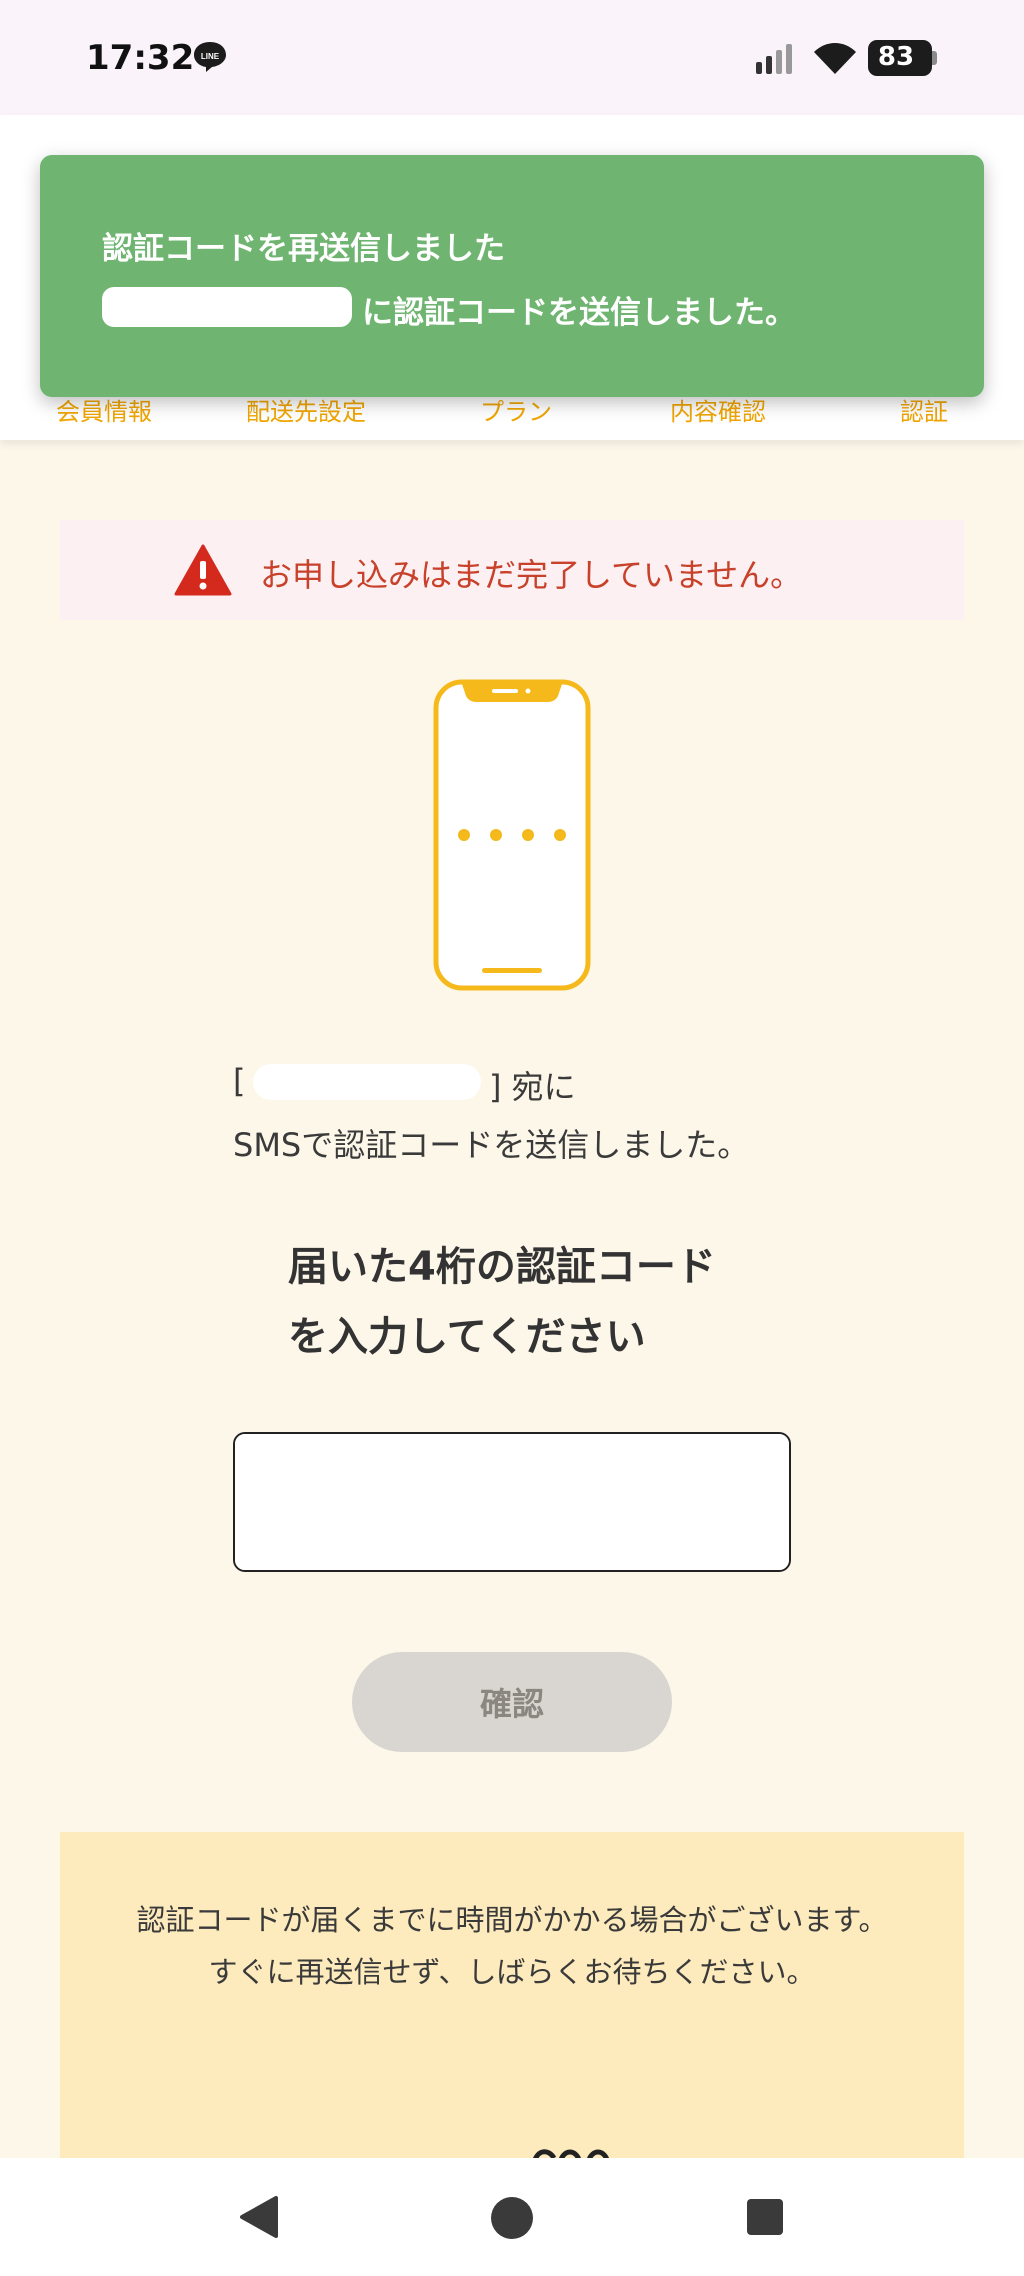 The height and width of the screenshot is (2276, 1024). What do you see at coordinates (502, 1267) in the screenshot?
I see `heading-line-1: 届いた4桁の認証コード` at bounding box center [502, 1267].